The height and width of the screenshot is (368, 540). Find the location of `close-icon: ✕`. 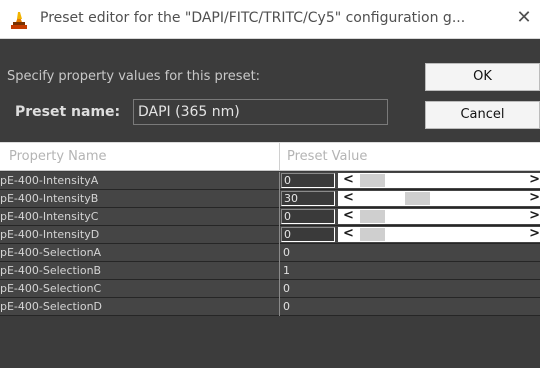

close-icon: ✕ is located at coordinates (524, 17).